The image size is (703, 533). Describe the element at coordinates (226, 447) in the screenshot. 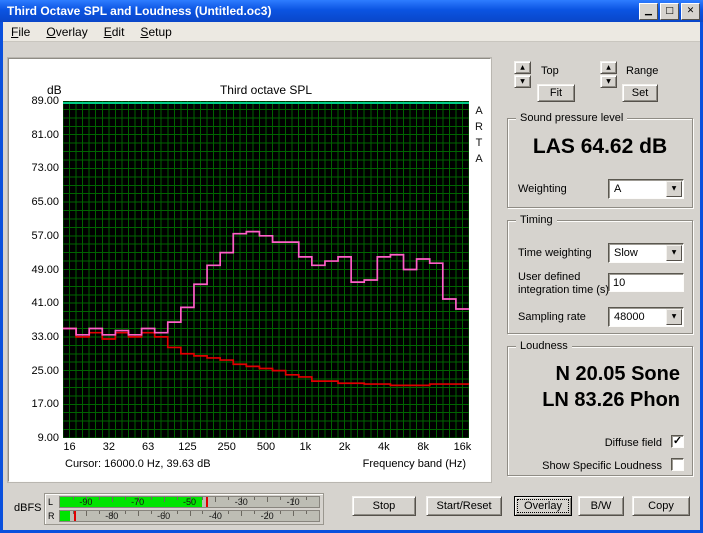

I see `x-tick-label: 250` at that location.